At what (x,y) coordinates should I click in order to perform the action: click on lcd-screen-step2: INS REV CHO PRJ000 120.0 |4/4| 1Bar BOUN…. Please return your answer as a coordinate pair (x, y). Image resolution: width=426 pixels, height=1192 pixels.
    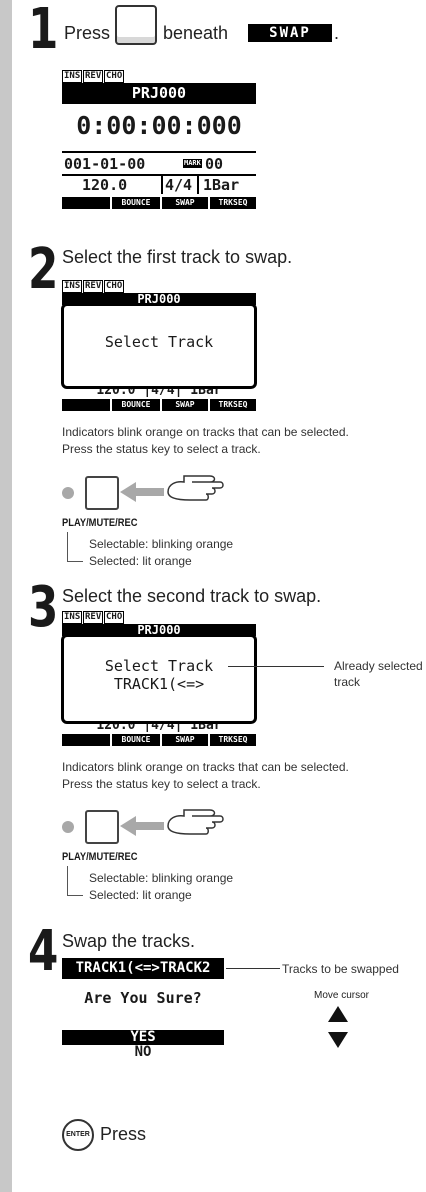
    Looking at the image, I should click on (159, 350).